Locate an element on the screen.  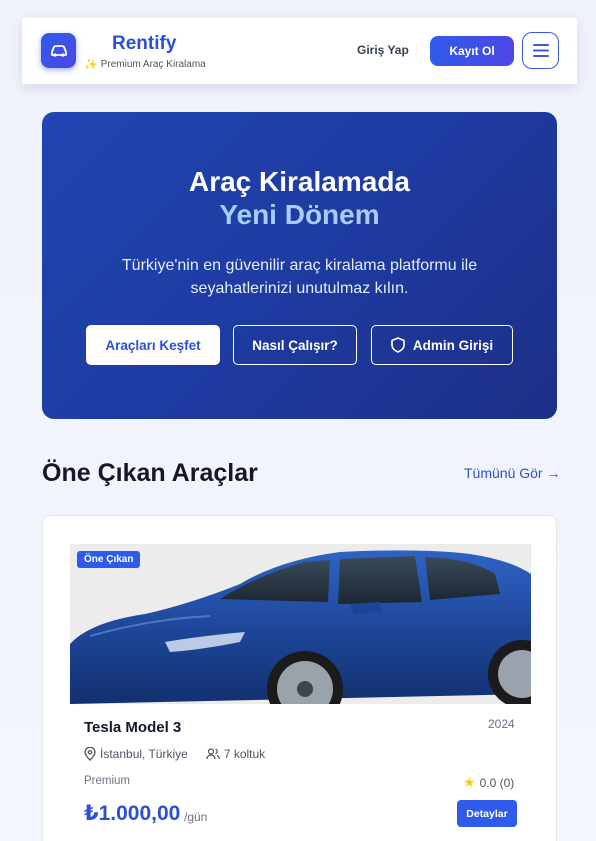
users-icon is located at coordinates (213, 754).